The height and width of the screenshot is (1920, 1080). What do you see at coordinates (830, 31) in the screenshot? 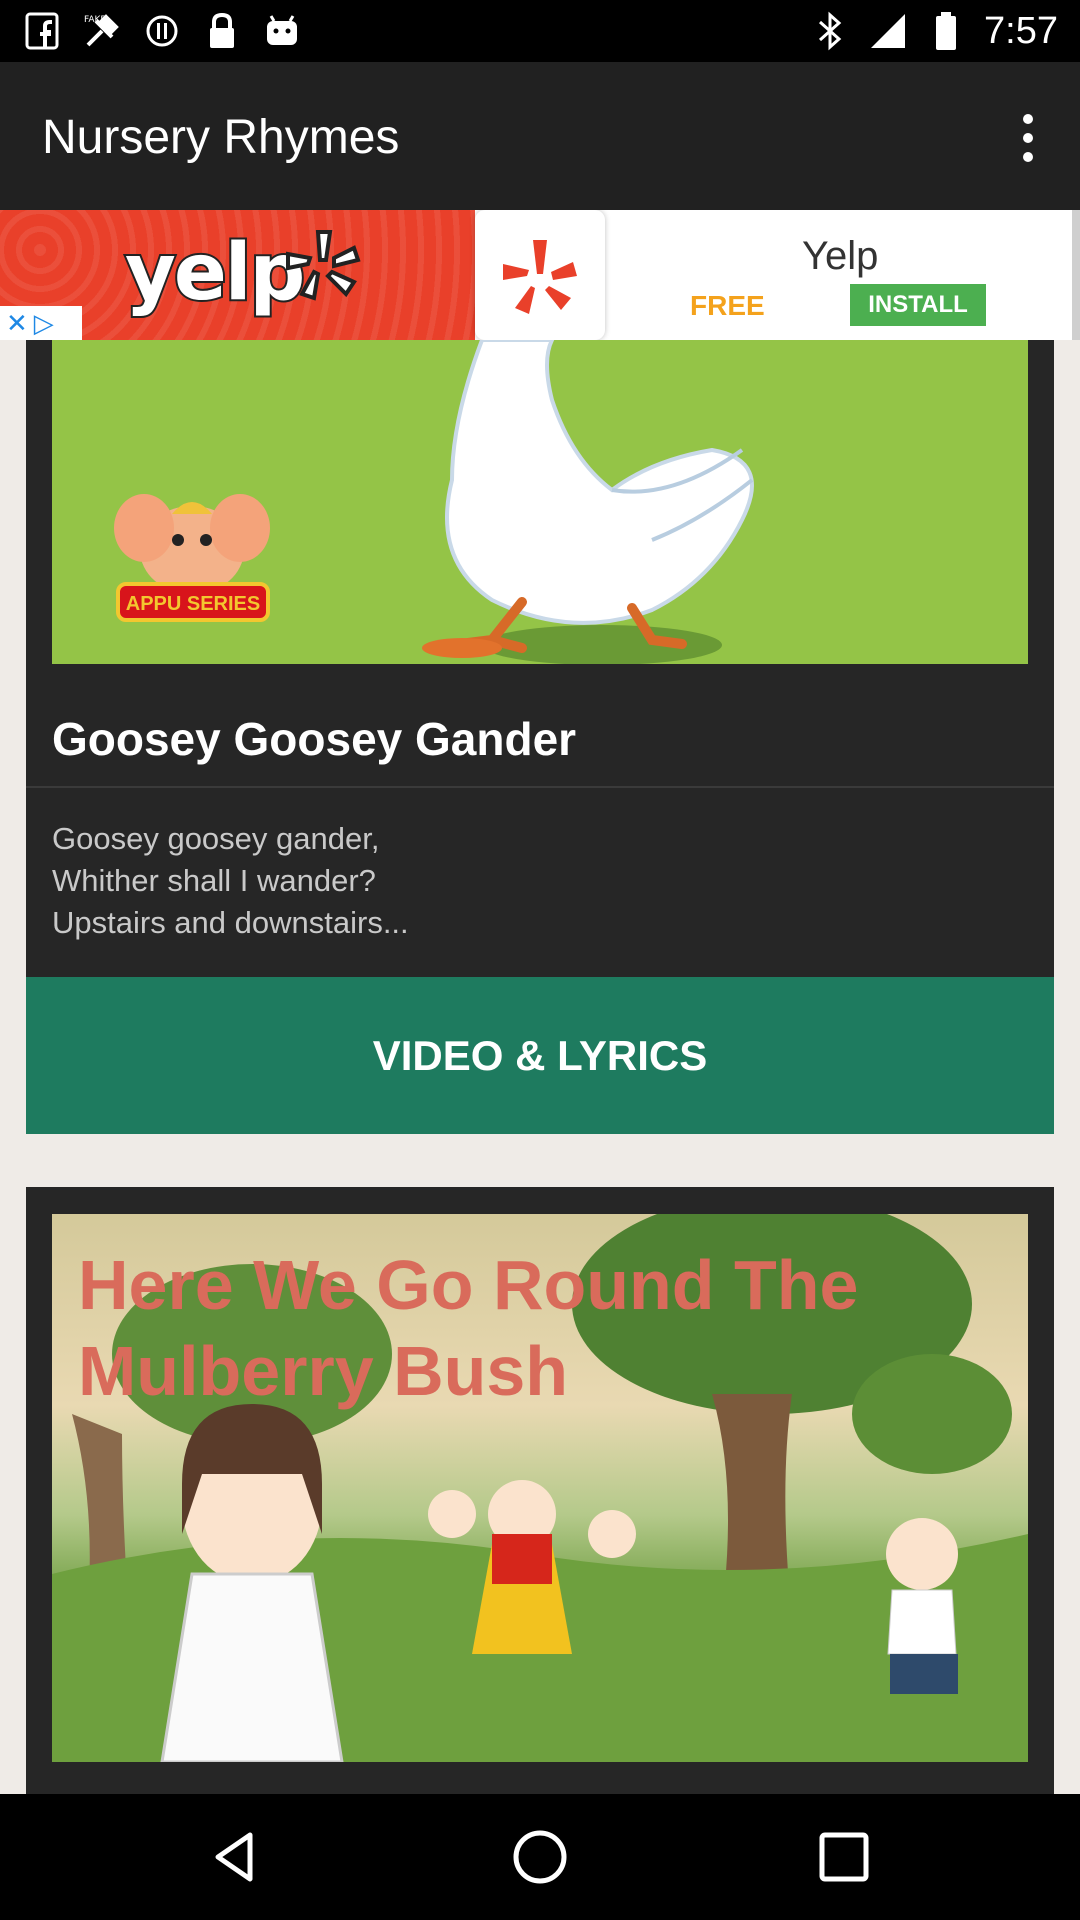
I see `bluetooth-icon` at bounding box center [830, 31].